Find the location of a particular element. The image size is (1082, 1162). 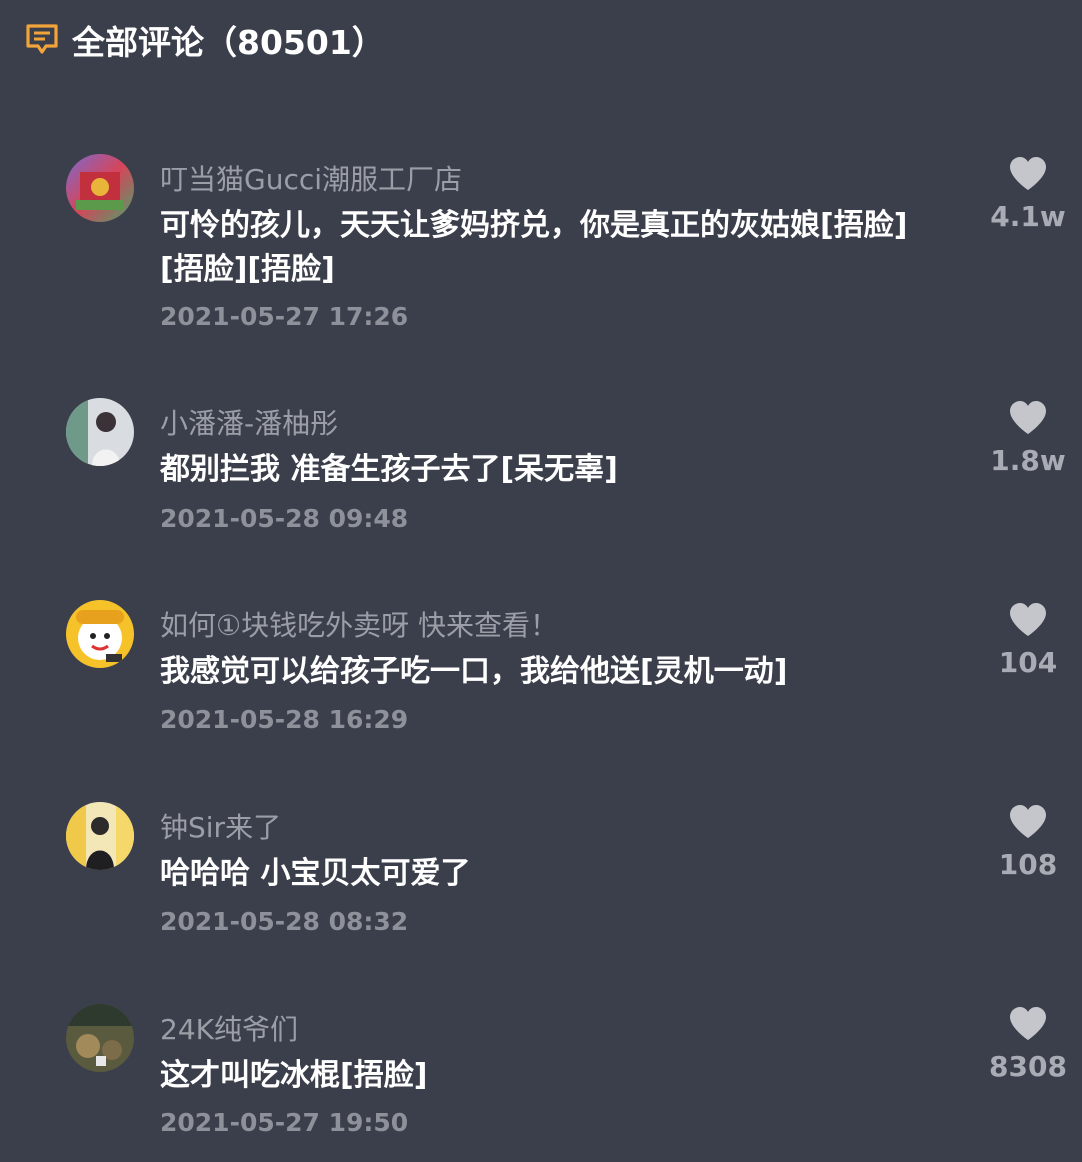

comment-timestamp: 2021-05-27 17:26 is located at coordinates (284, 316).